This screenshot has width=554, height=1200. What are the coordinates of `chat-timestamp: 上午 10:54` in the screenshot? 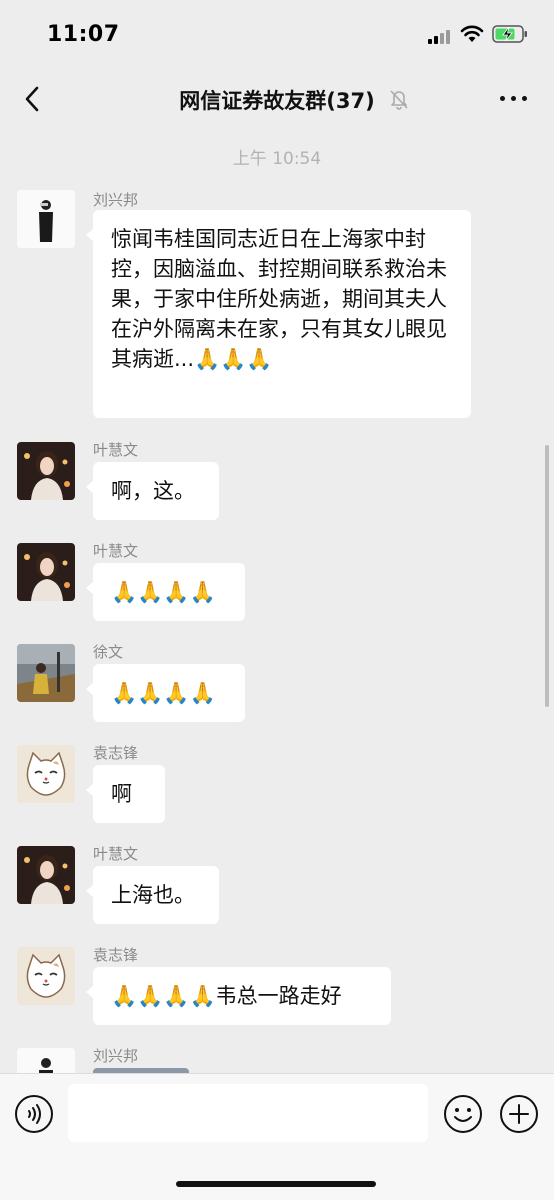 It's located at (277, 159).